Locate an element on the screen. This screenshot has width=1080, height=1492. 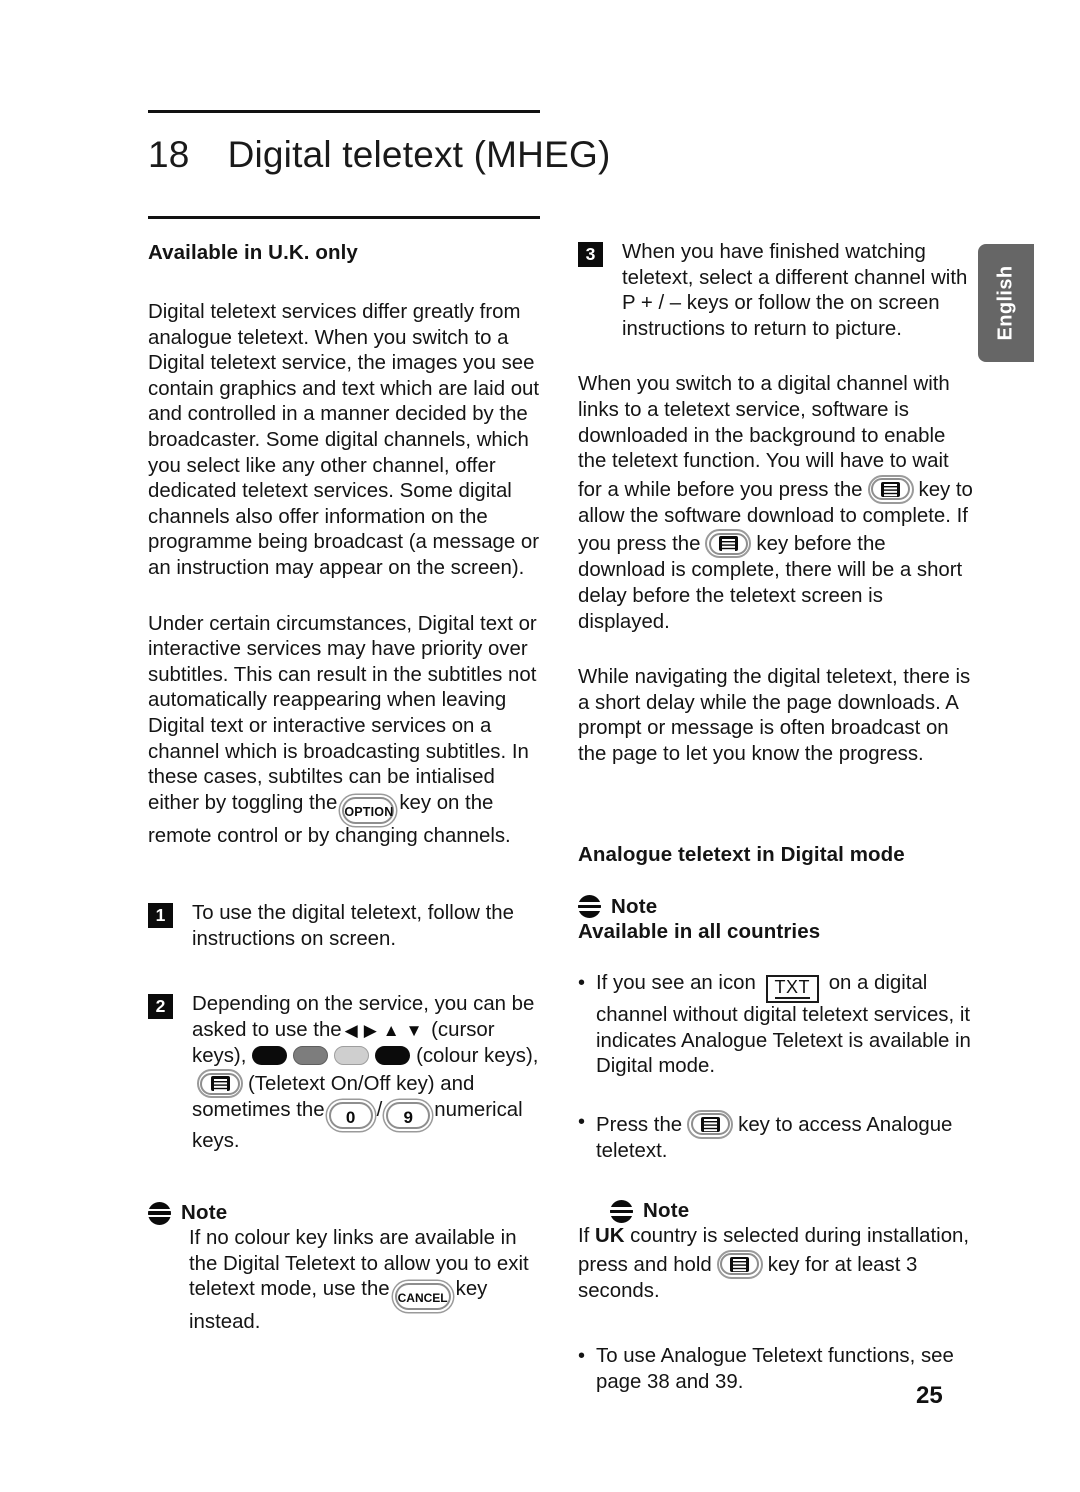
language-tab-label: English is located at coordinates (1005, 303).